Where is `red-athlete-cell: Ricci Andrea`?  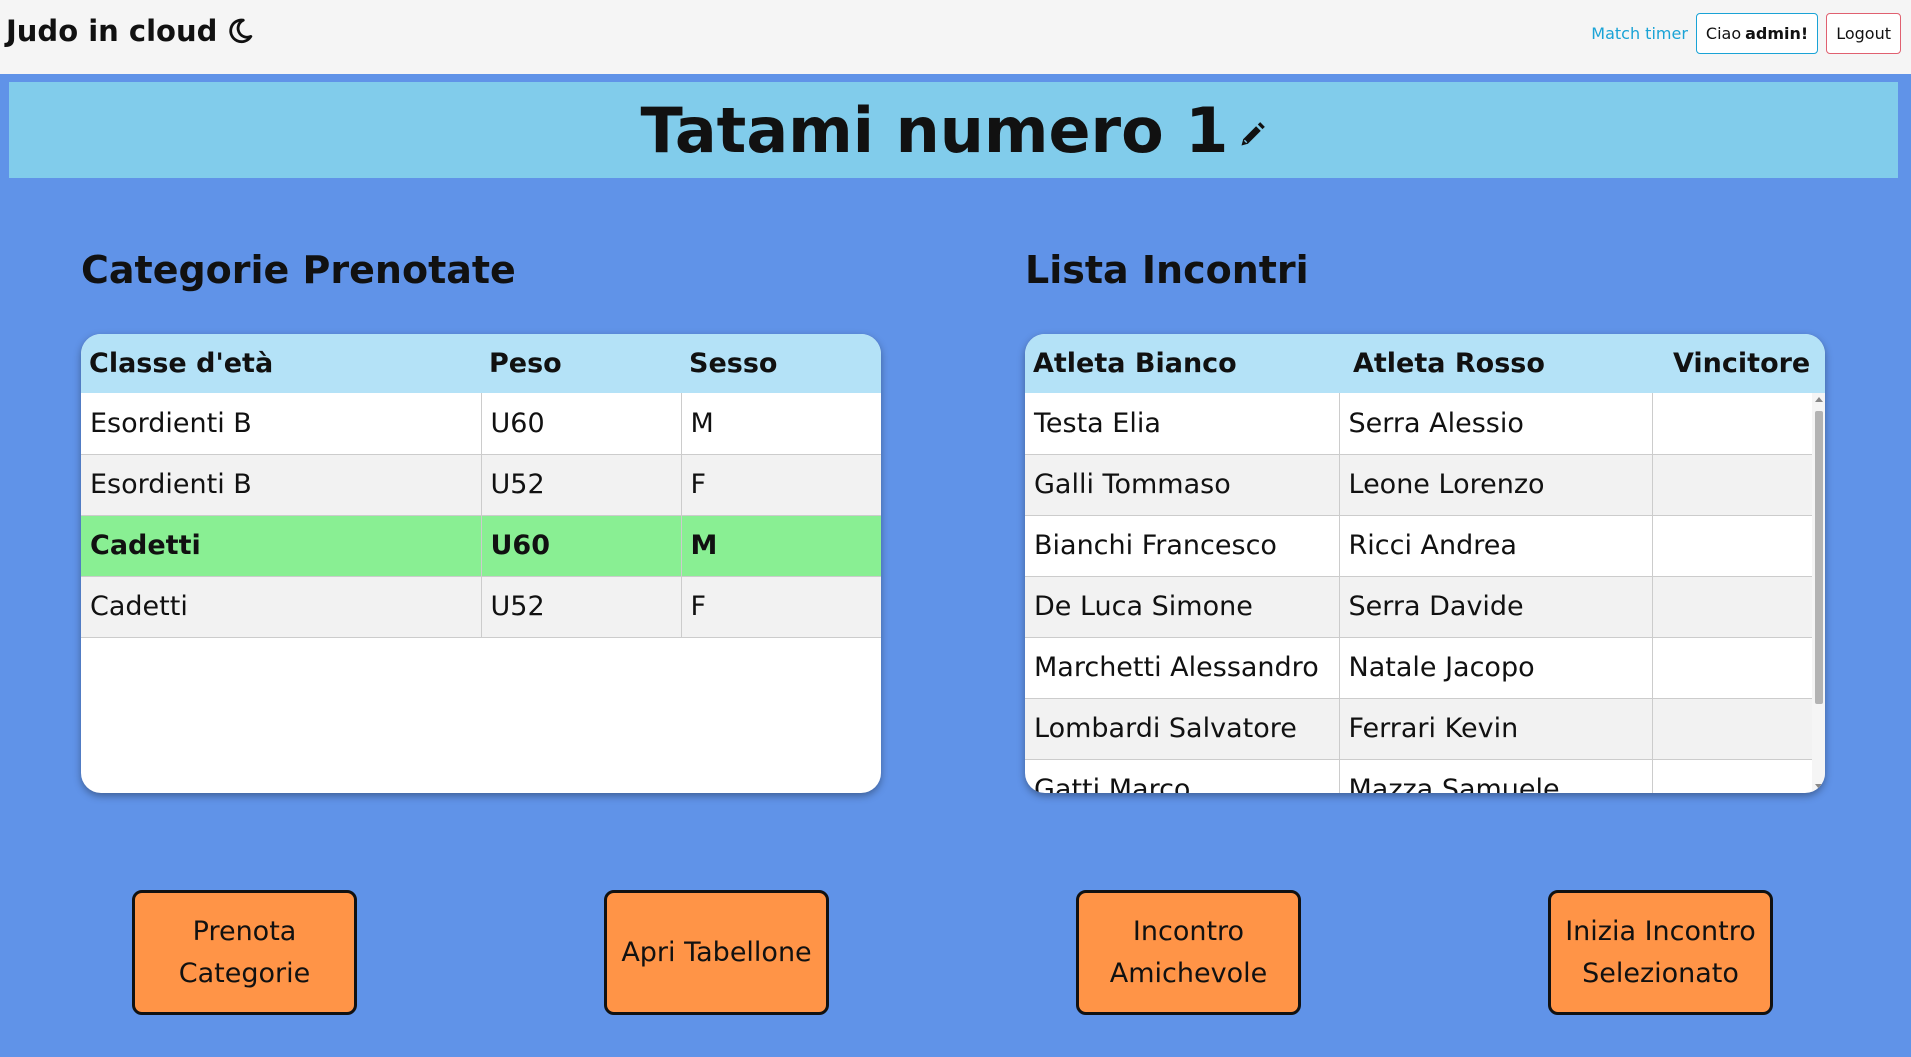
red-athlete-cell: Ricci Andrea is located at coordinates (1496, 546).